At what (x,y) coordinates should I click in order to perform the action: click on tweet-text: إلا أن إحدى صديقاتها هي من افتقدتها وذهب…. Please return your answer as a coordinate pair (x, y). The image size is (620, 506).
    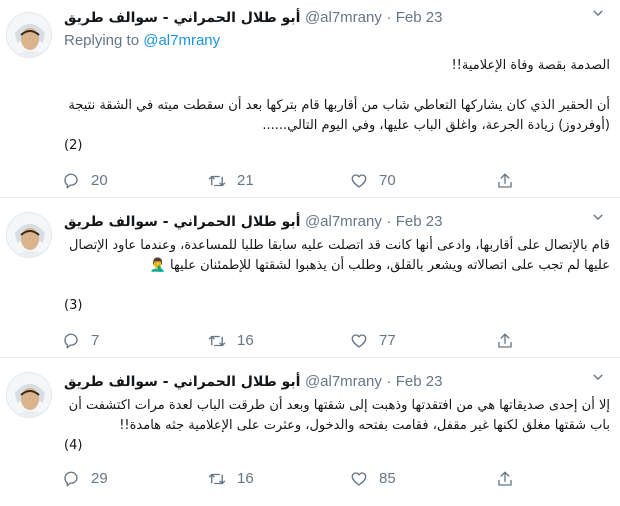
    Looking at the image, I should click on (337, 426).